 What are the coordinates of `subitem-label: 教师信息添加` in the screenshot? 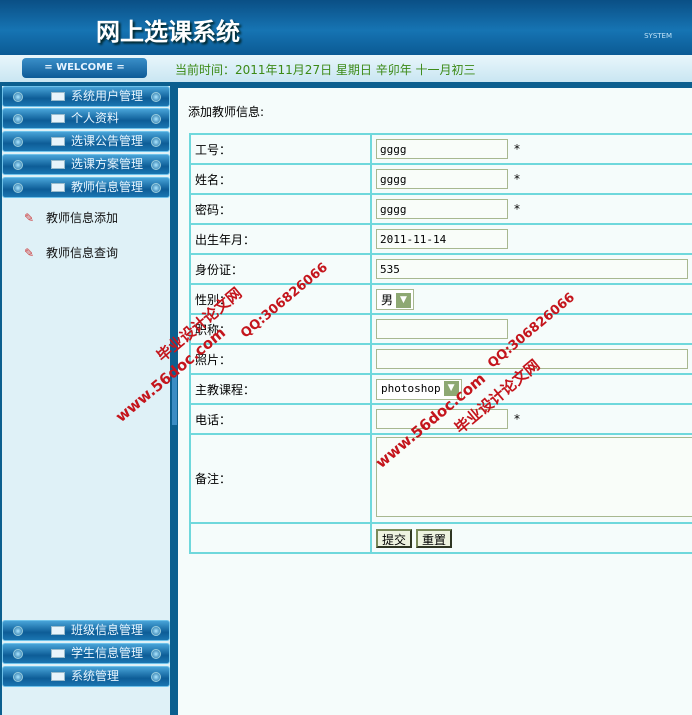 It's located at (82, 218).